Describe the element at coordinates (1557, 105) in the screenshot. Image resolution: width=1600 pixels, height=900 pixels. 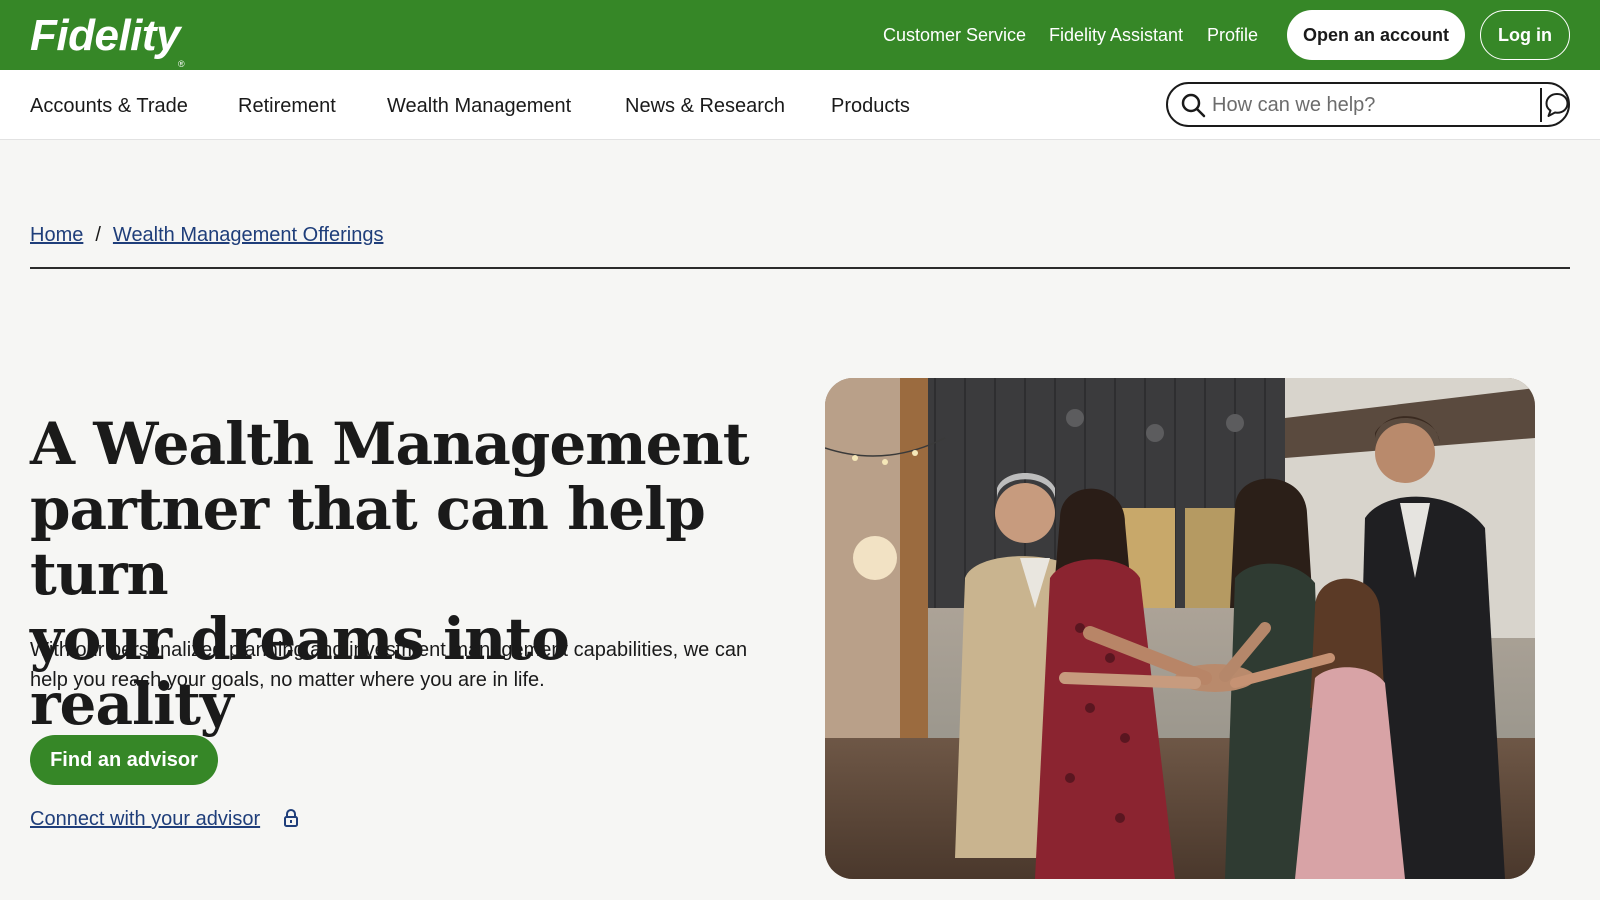
I see `chat-bubble-icon` at that location.